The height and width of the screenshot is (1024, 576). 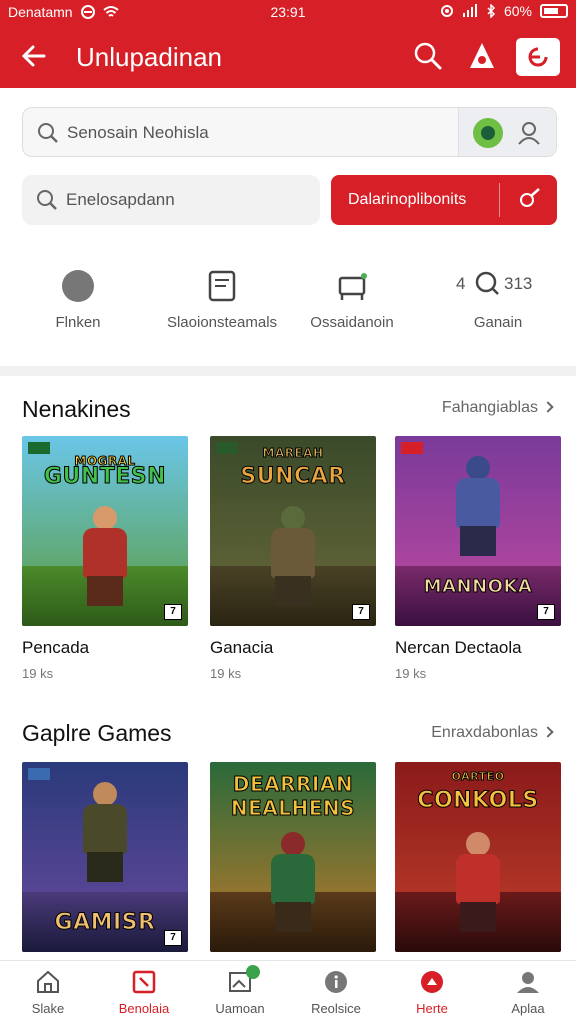 What do you see at coordinates (288, 12) in the screenshot?
I see `status-bar: Denatamn 23:91 60%` at bounding box center [288, 12].